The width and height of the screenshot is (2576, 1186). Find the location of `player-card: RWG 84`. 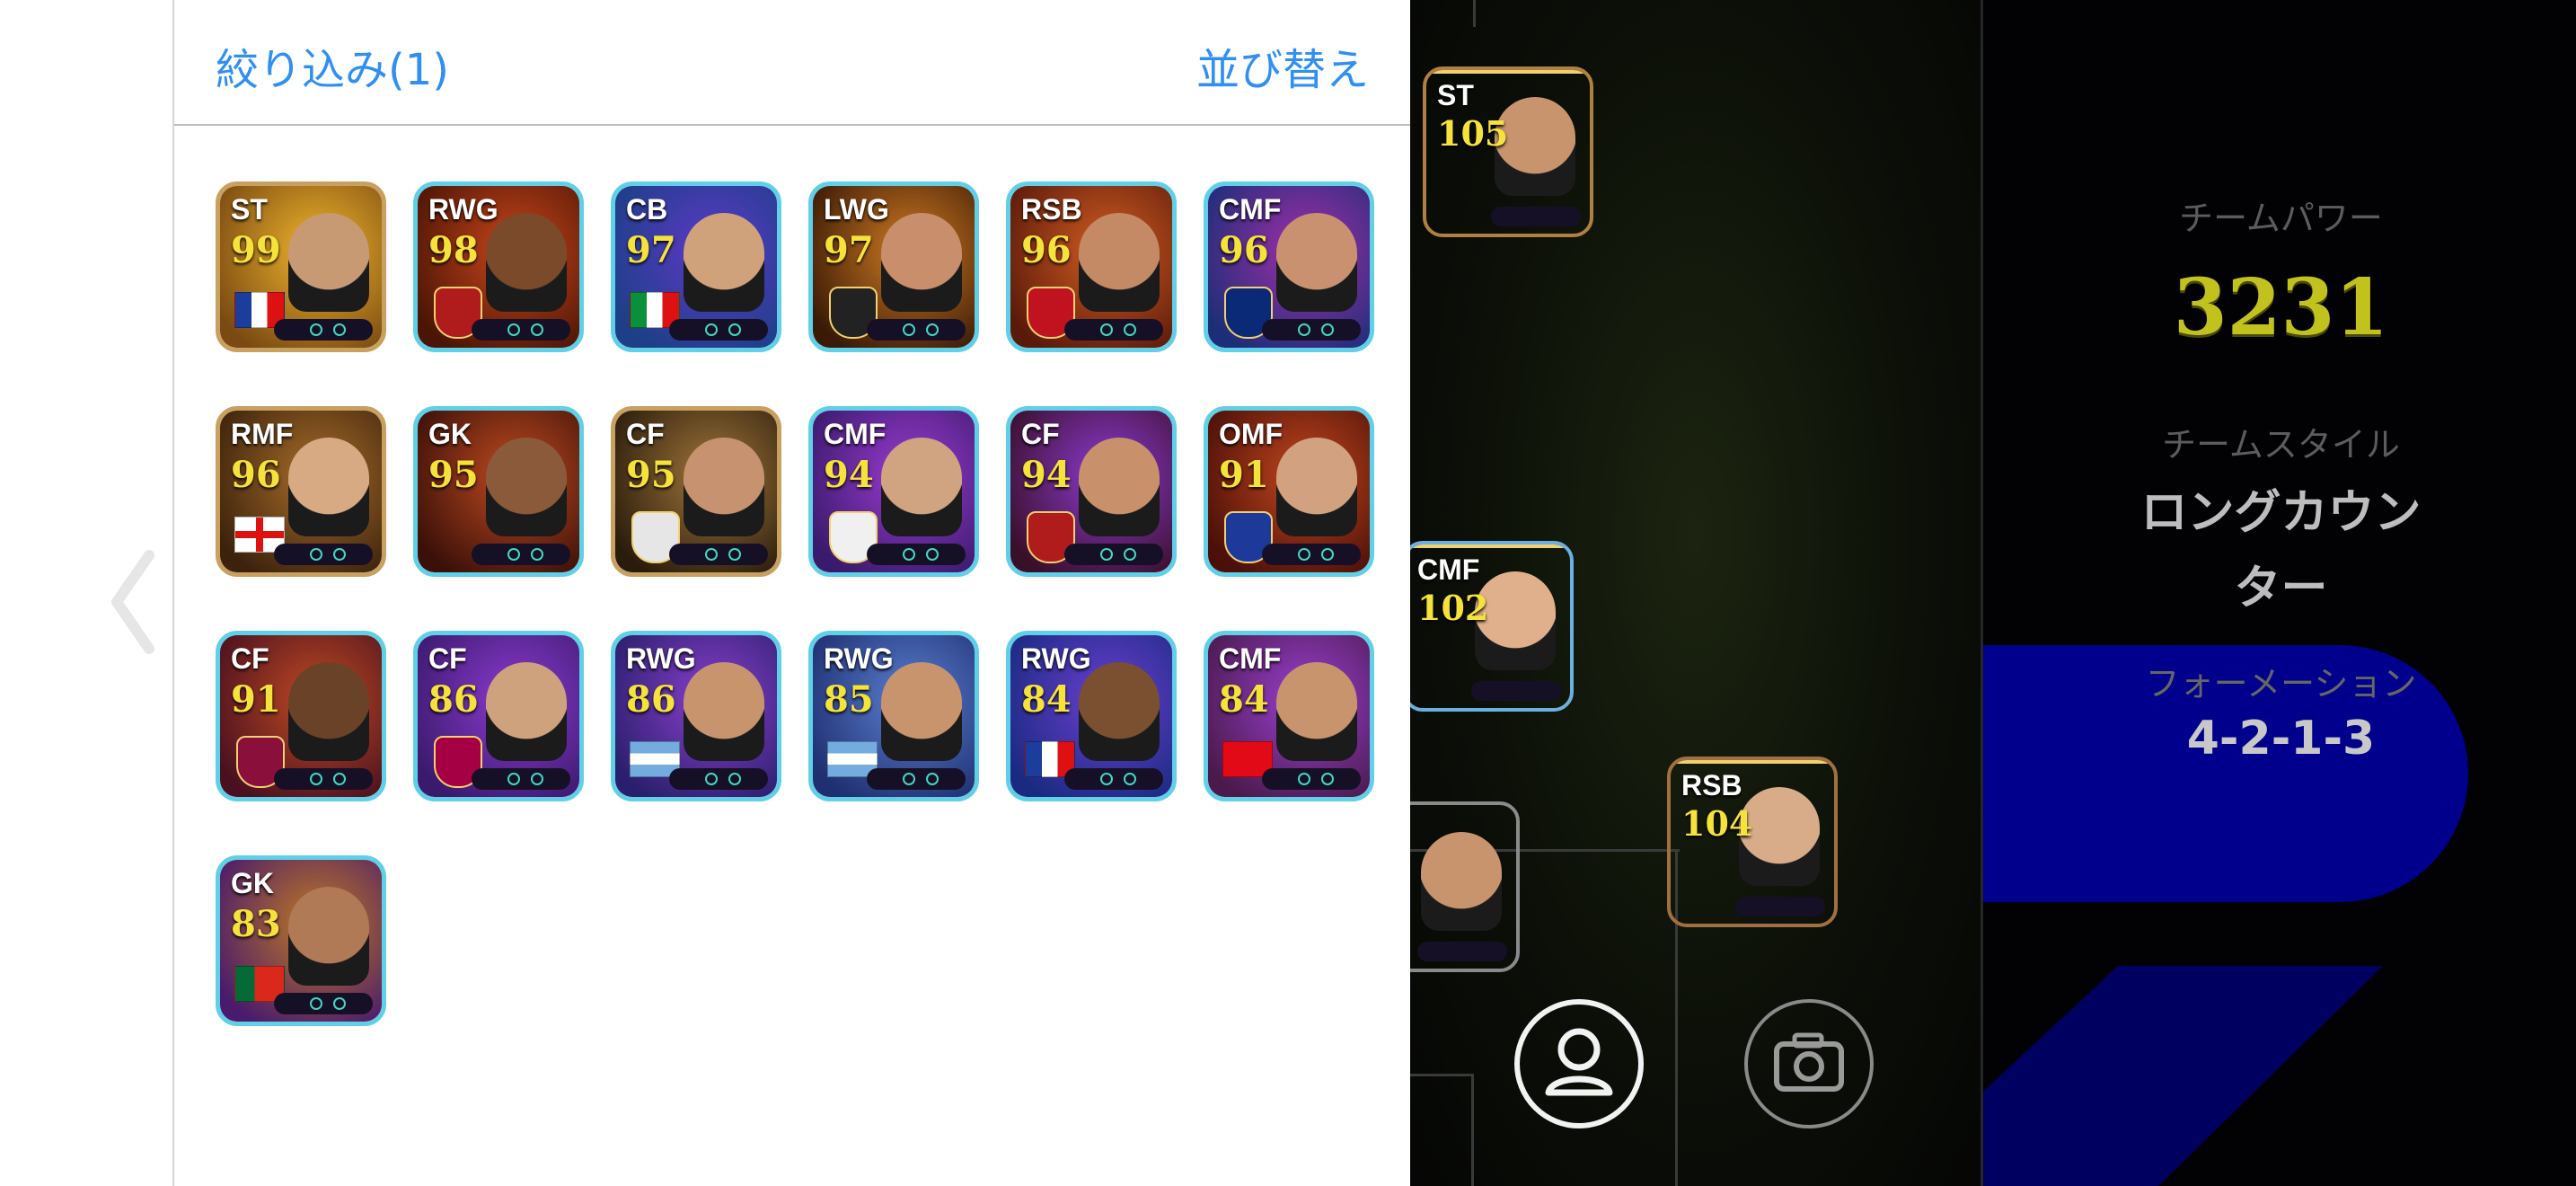

player-card: RWG 84 is located at coordinates (1091, 716).